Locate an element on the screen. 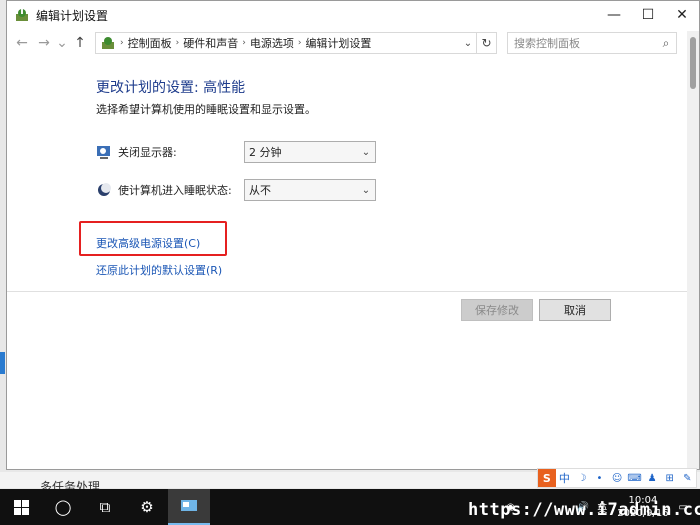  maximize-button: ☐ is located at coordinates (648, 15).